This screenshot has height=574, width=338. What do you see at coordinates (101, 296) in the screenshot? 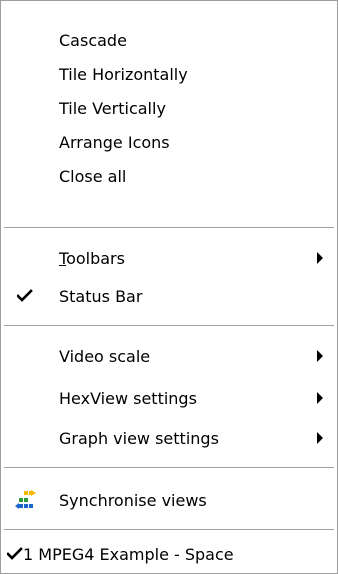
I see `menu-item-label: Status Bar` at bounding box center [101, 296].